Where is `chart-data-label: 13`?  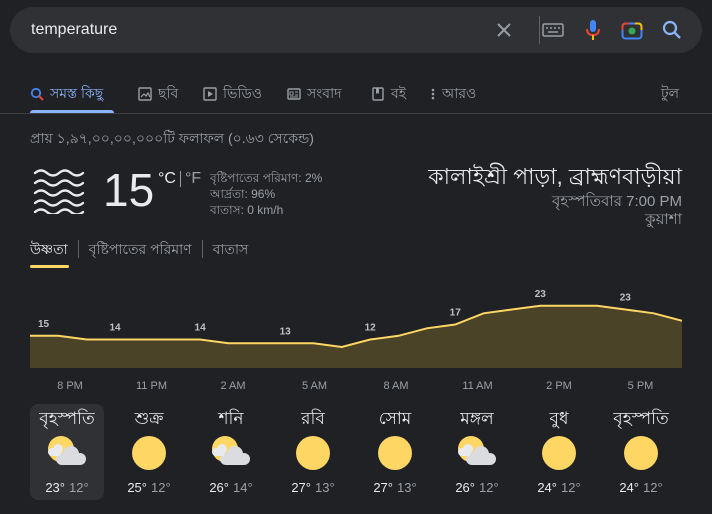
chart-data-label: 13 is located at coordinates (286, 331).